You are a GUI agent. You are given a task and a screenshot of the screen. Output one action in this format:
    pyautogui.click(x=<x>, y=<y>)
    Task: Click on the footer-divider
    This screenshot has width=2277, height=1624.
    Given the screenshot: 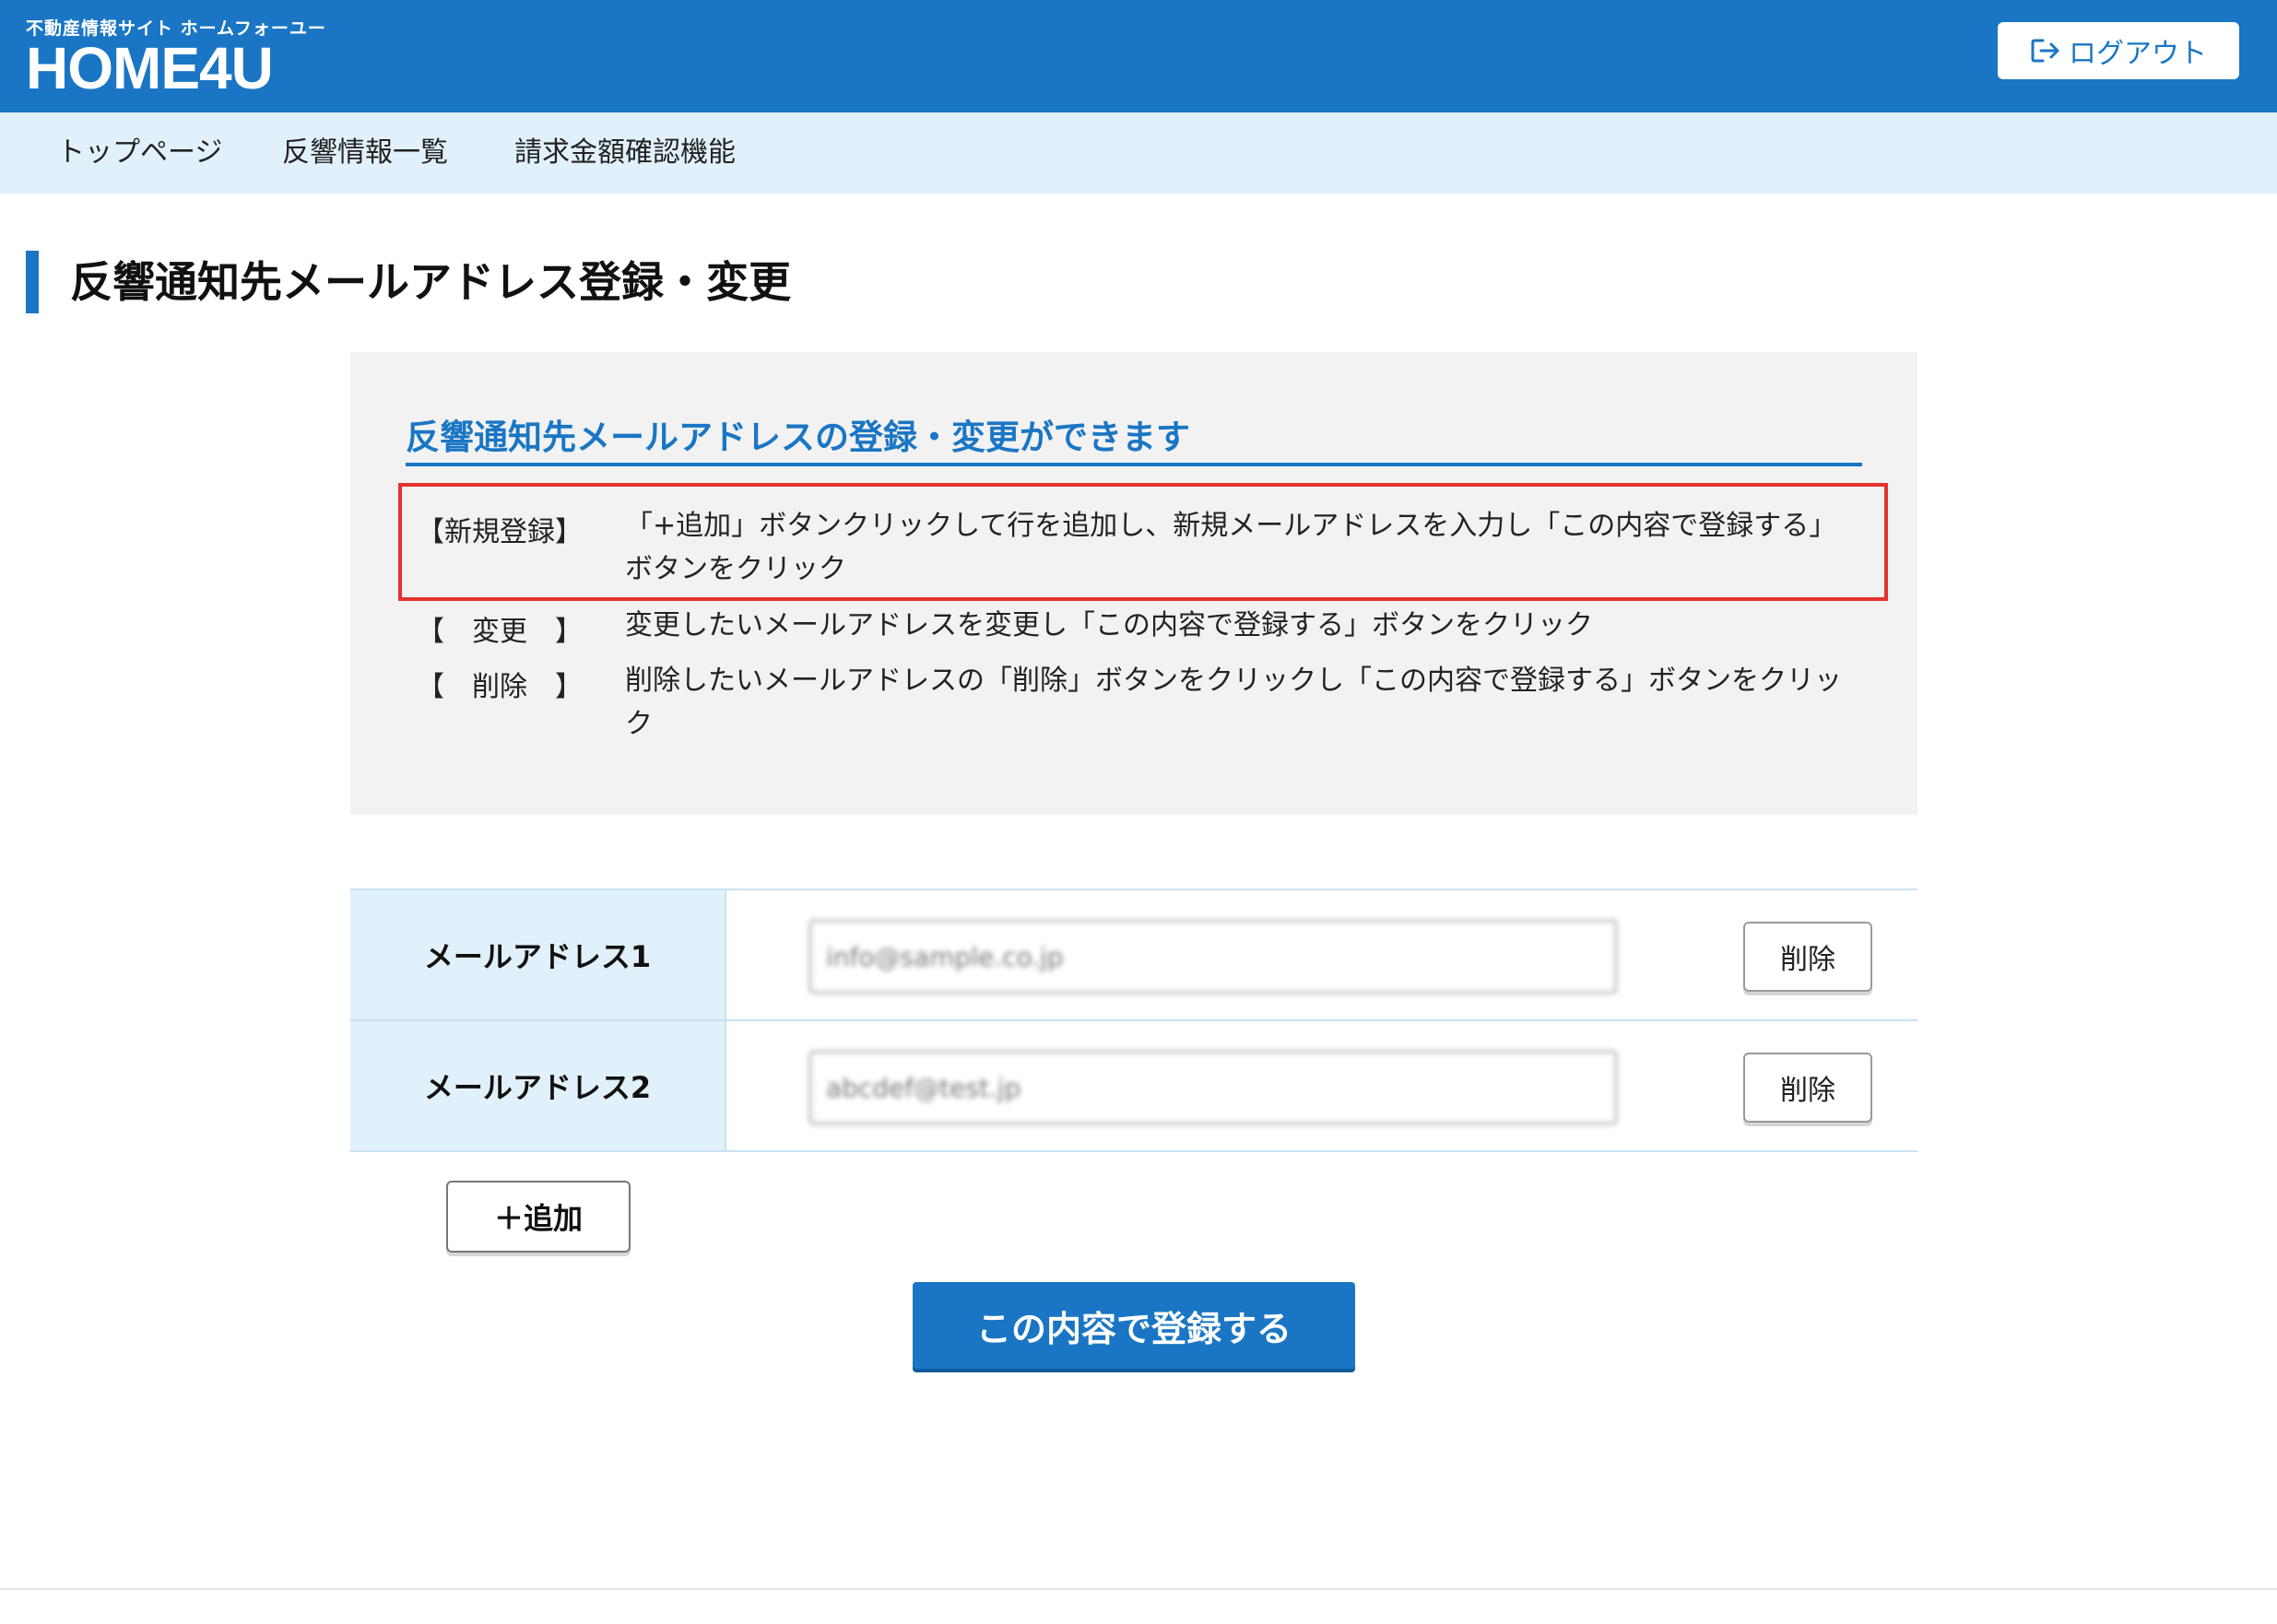 What is the action you would take?
    pyautogui.click(x=1138, y=1589)
    